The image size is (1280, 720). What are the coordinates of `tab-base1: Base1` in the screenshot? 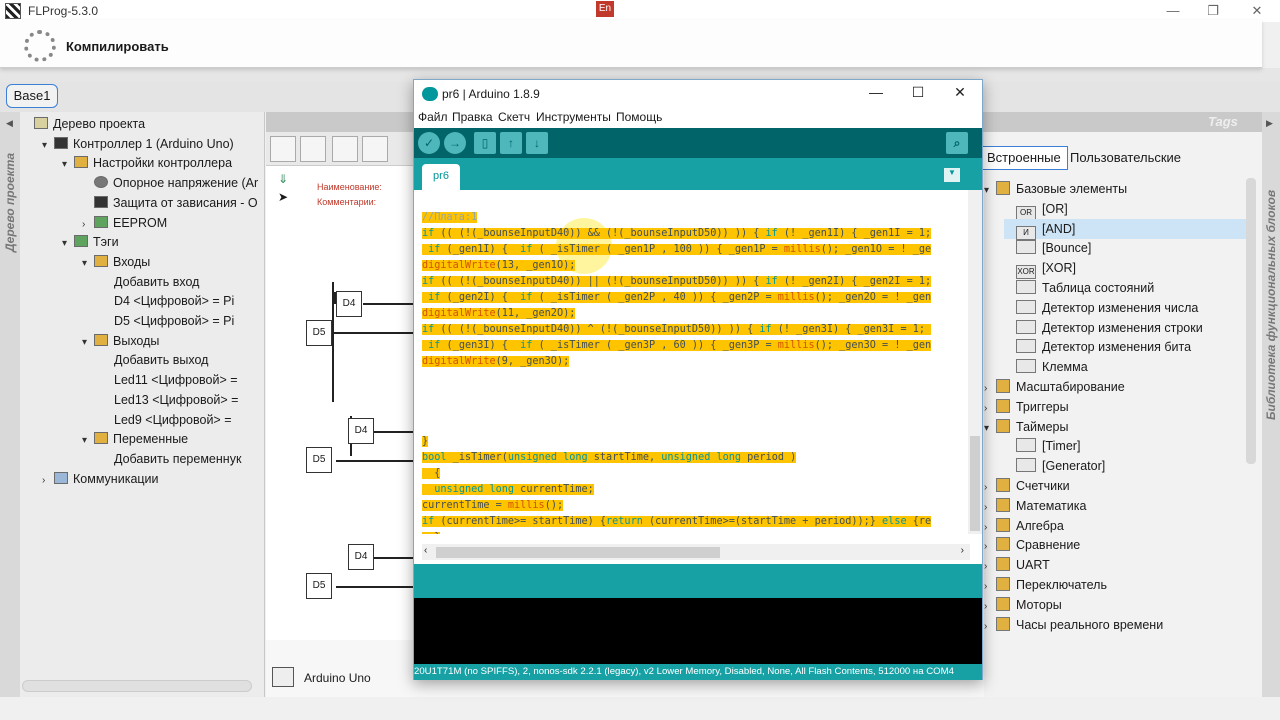 It's located at (32, 96).